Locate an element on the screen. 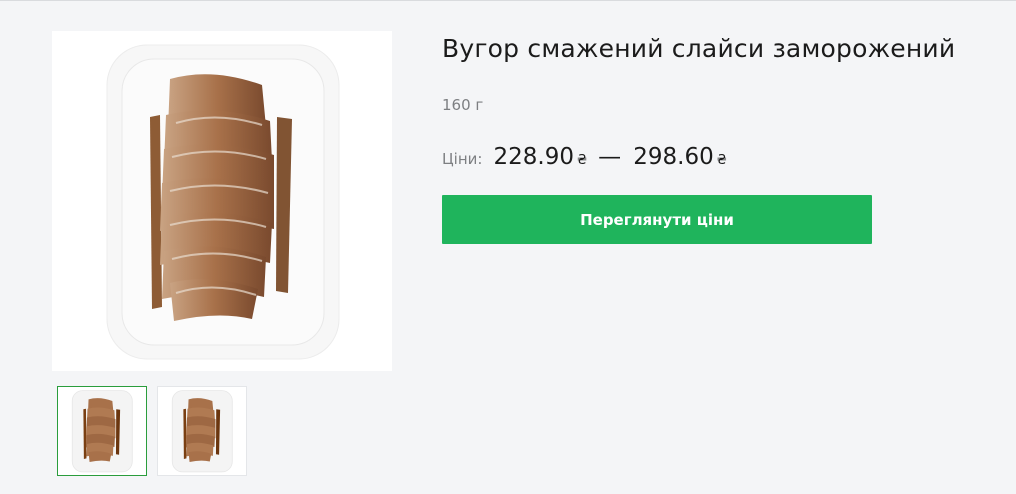  product-weight: 160 г is located at coordinates (463, 105).